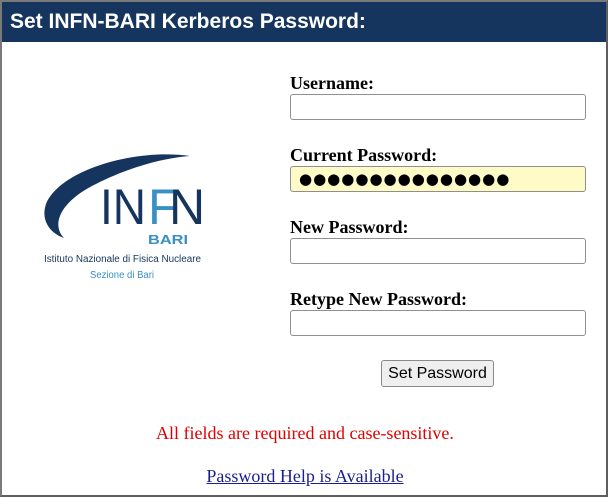 The width and height of the screenshot is (610, 498). I want to click on page-title: Set INFN-BARI Kerberos Password:, so click(304, 22).